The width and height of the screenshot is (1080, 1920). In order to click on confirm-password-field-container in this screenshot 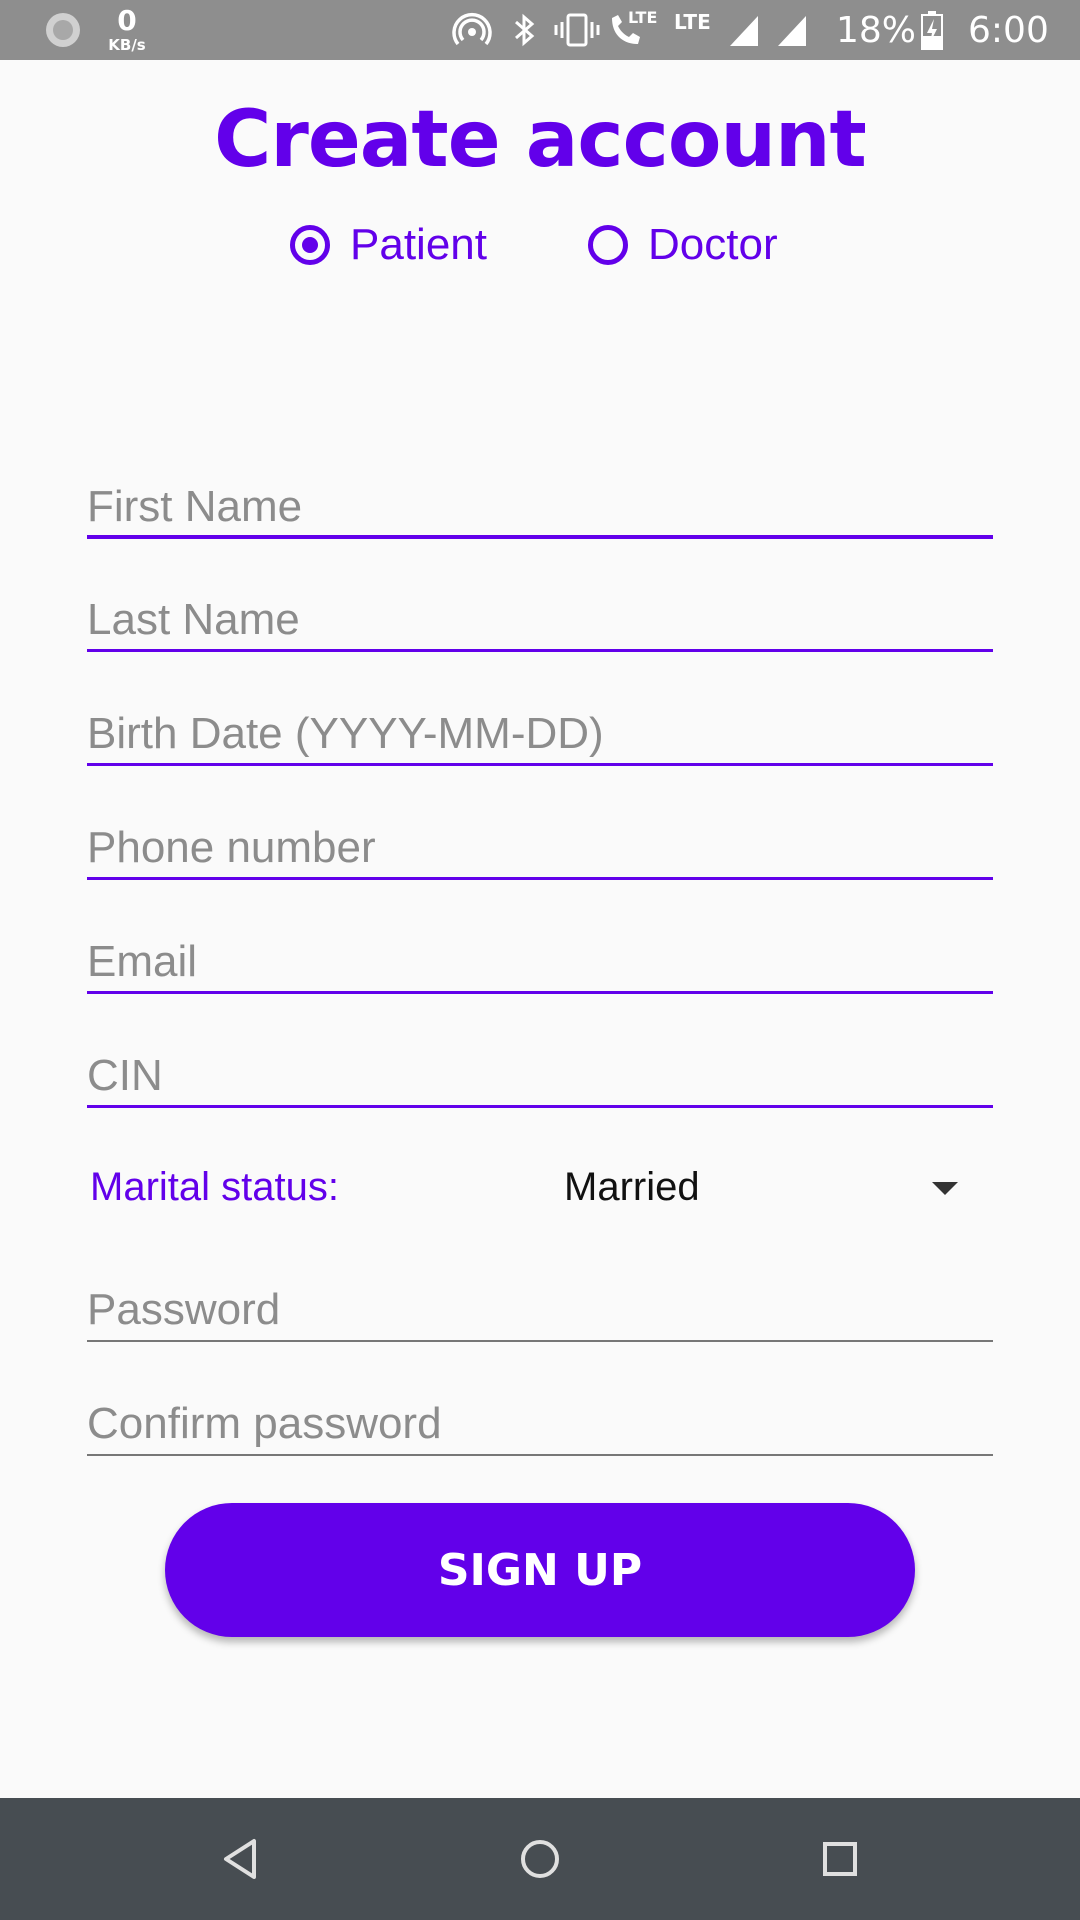, I will do `click(540, 1426)`.